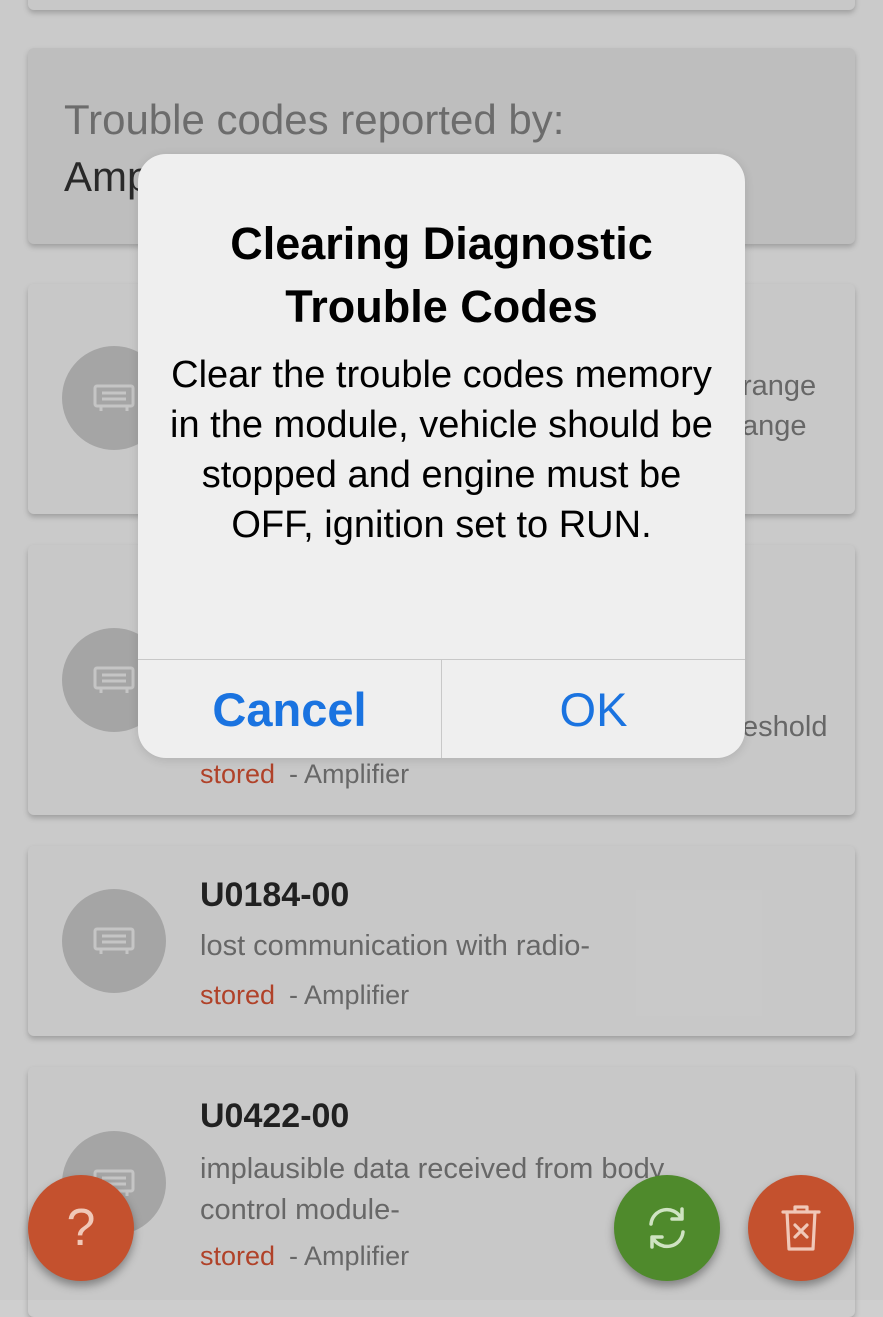 The width and height of the screenshot is (883, 1317). I want to click on dialog-button-row: Cancel OK, so click(441, 708).